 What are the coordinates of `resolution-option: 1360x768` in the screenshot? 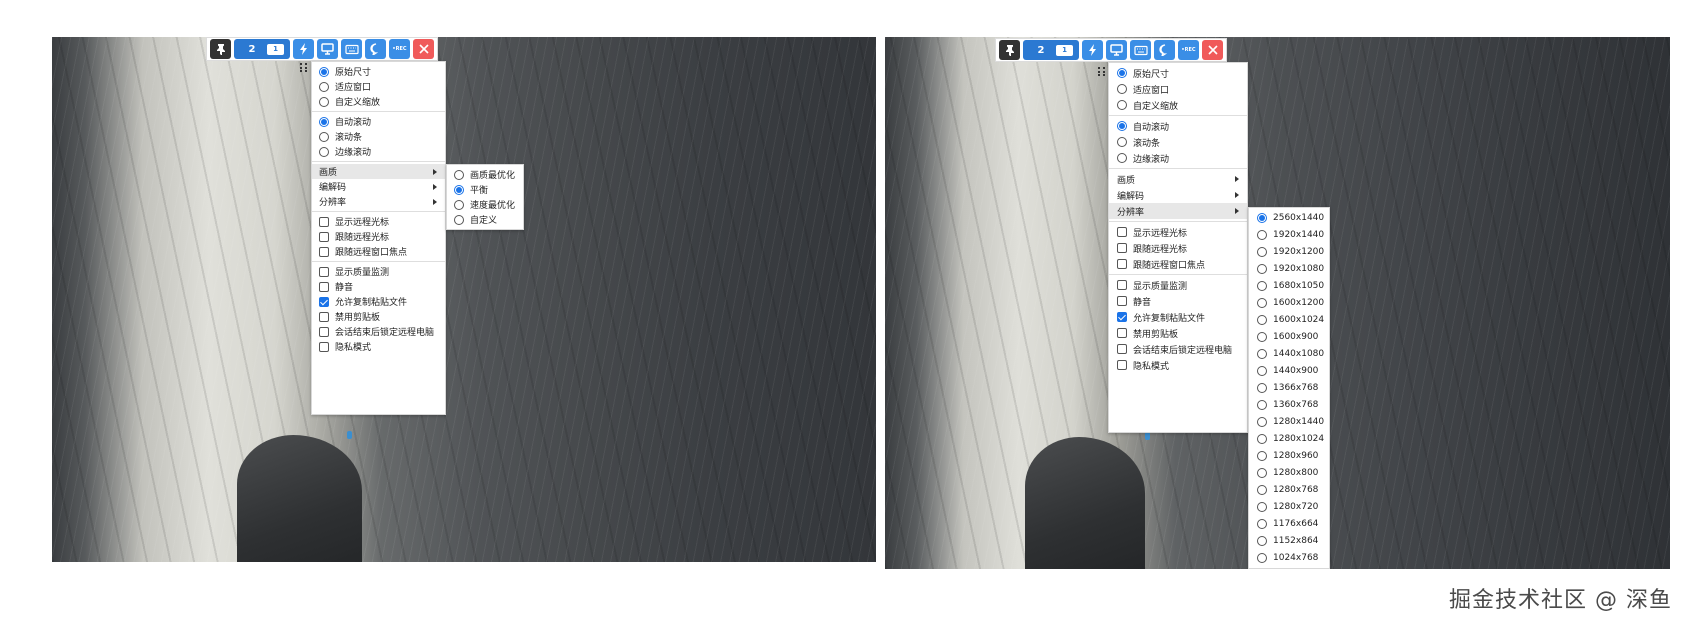 It's located at (1289, 405).